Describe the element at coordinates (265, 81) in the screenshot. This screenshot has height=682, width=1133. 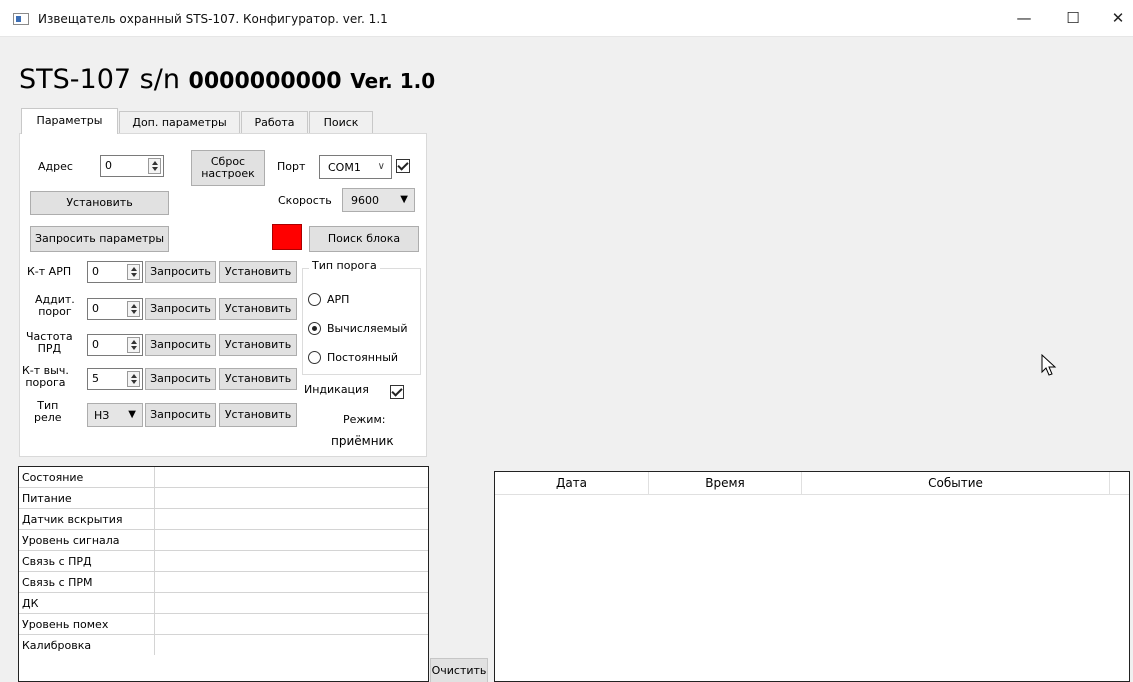
I see `serial-number: 0000000000` at that location.